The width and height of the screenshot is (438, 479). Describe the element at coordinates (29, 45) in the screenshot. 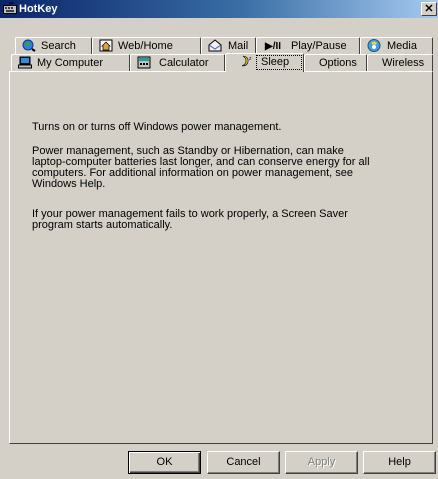

I see `search-globe-icon` at that location.